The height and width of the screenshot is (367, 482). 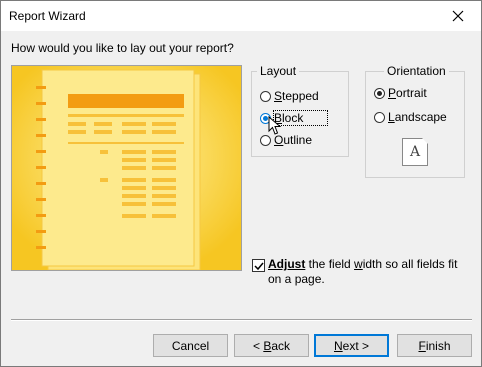 I want to click on window-title: Report Wizard, so click(x=47, y=16).